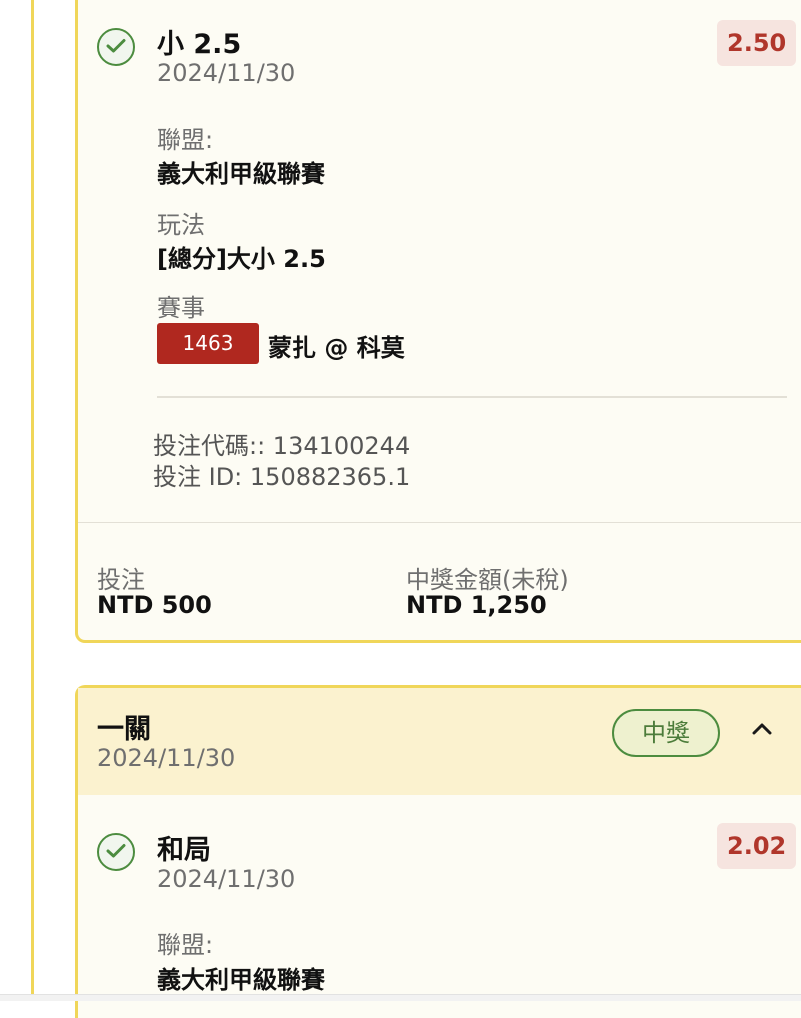 The height and width of the screenshot is (1018, 801). I want to click on ticket-date: 2024/11/30, so click(166, 758).